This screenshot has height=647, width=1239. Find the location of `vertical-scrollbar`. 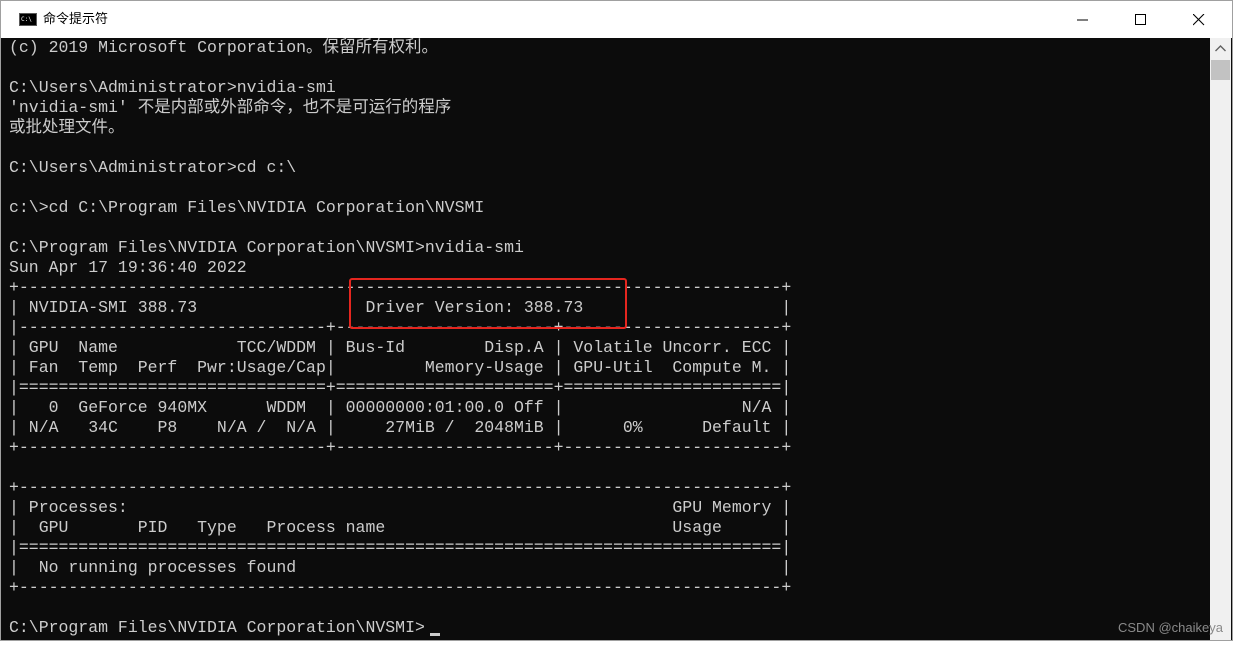

vertical-scrollbar is located at coordinates (1220, 339).